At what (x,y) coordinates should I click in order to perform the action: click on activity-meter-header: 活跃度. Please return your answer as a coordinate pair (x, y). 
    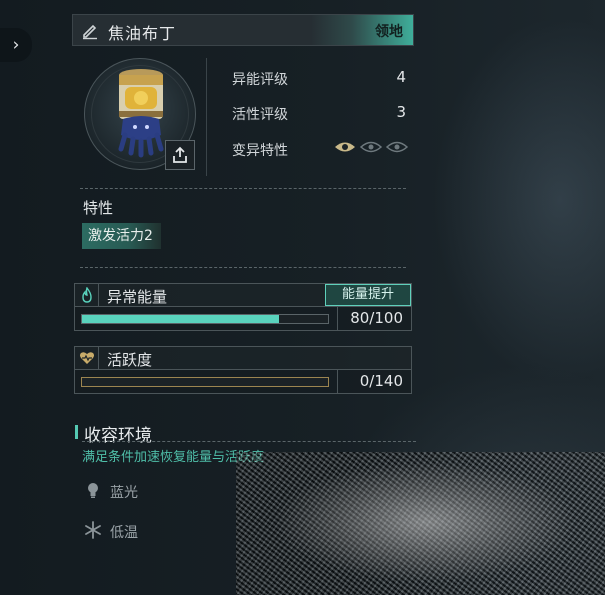
    Looking at the image, I should click on (243, 358).